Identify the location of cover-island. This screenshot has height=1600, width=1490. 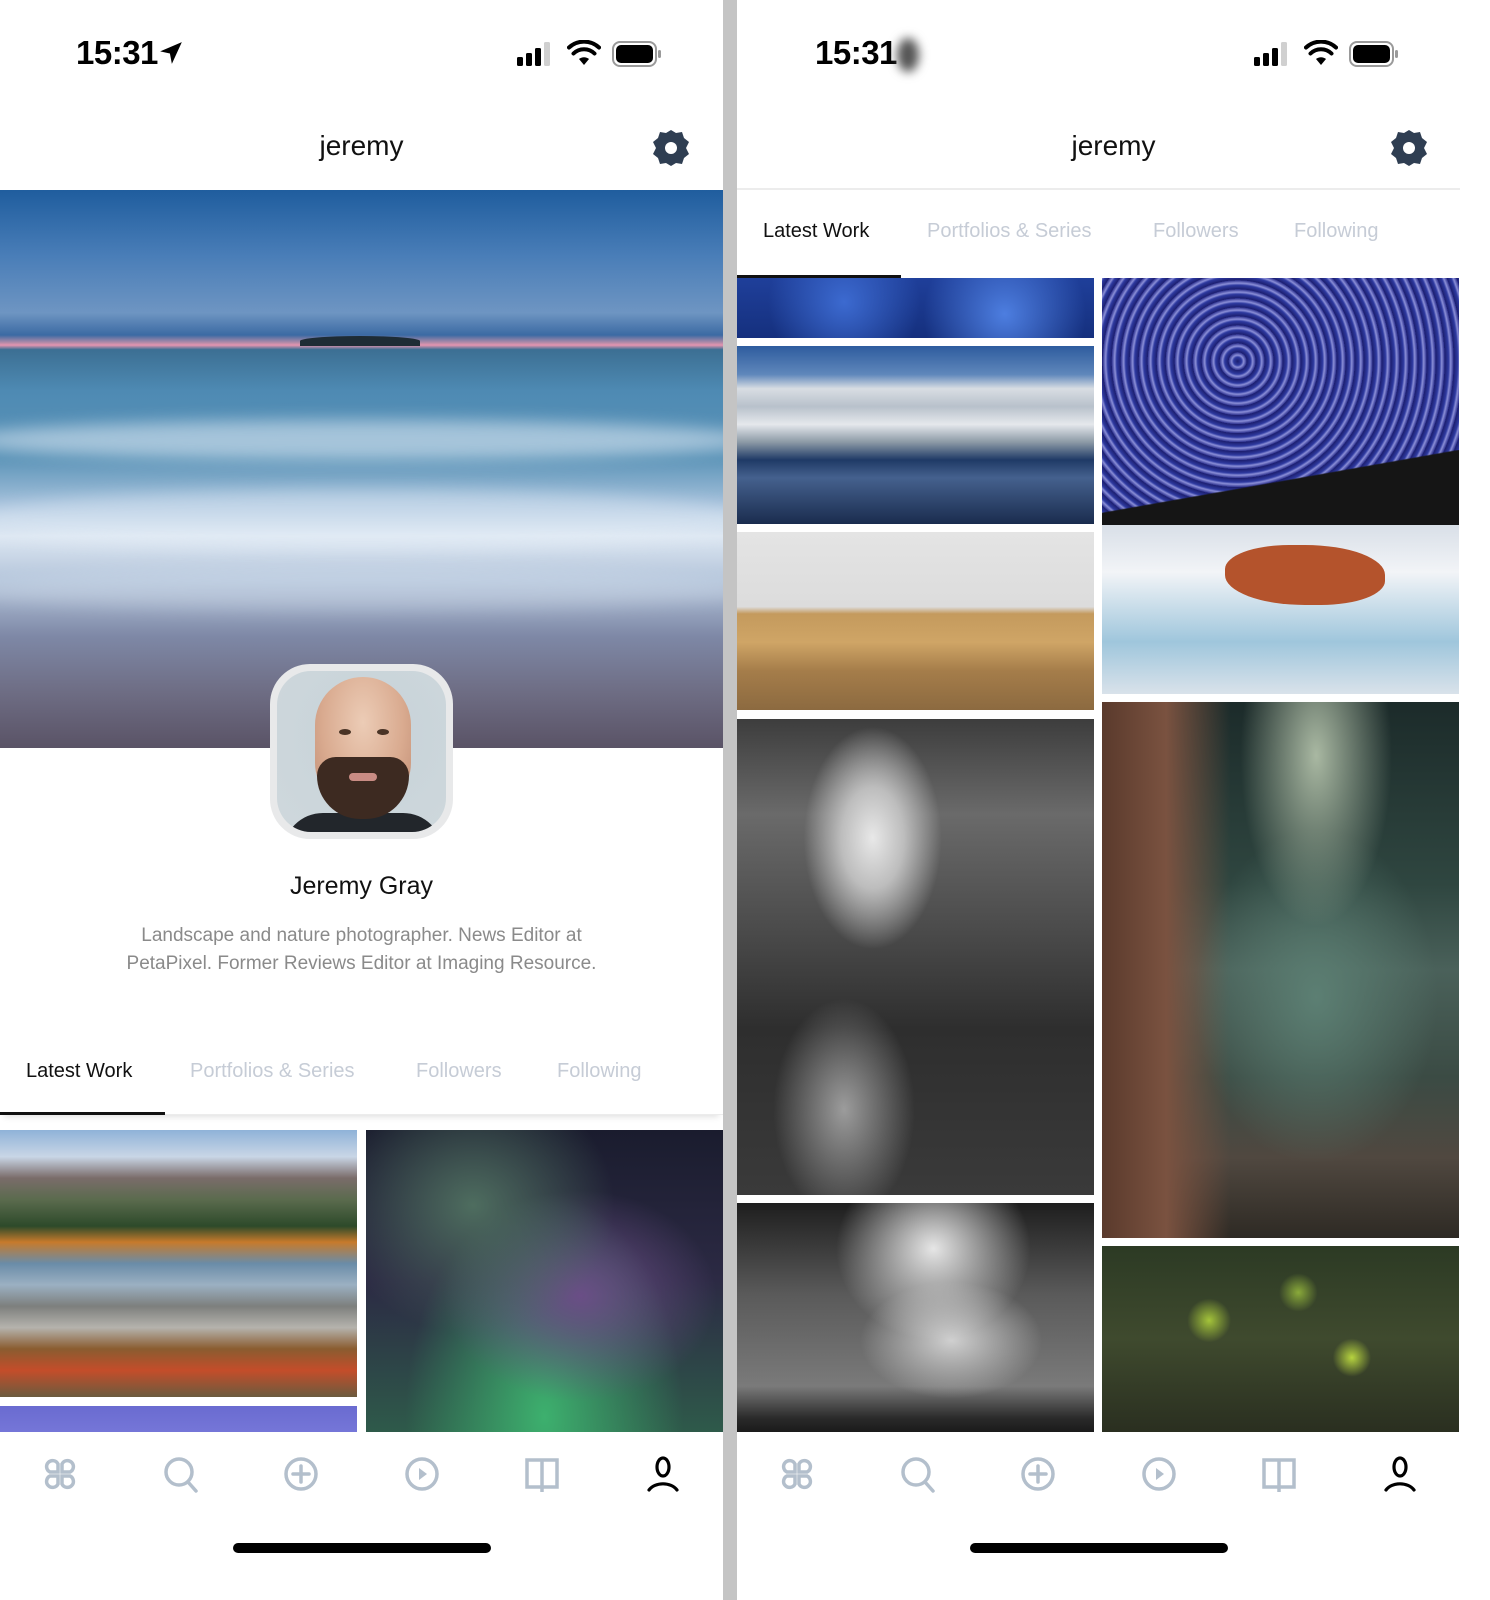
(360, 341).